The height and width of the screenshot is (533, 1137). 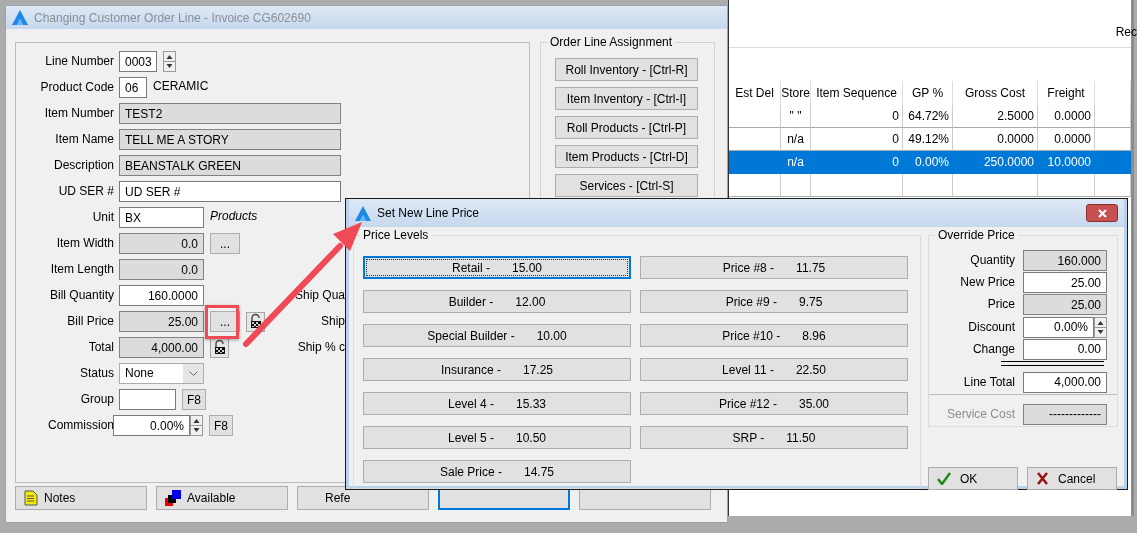 I want to click on line-number-field: 0003, so click(x=138, y=61).